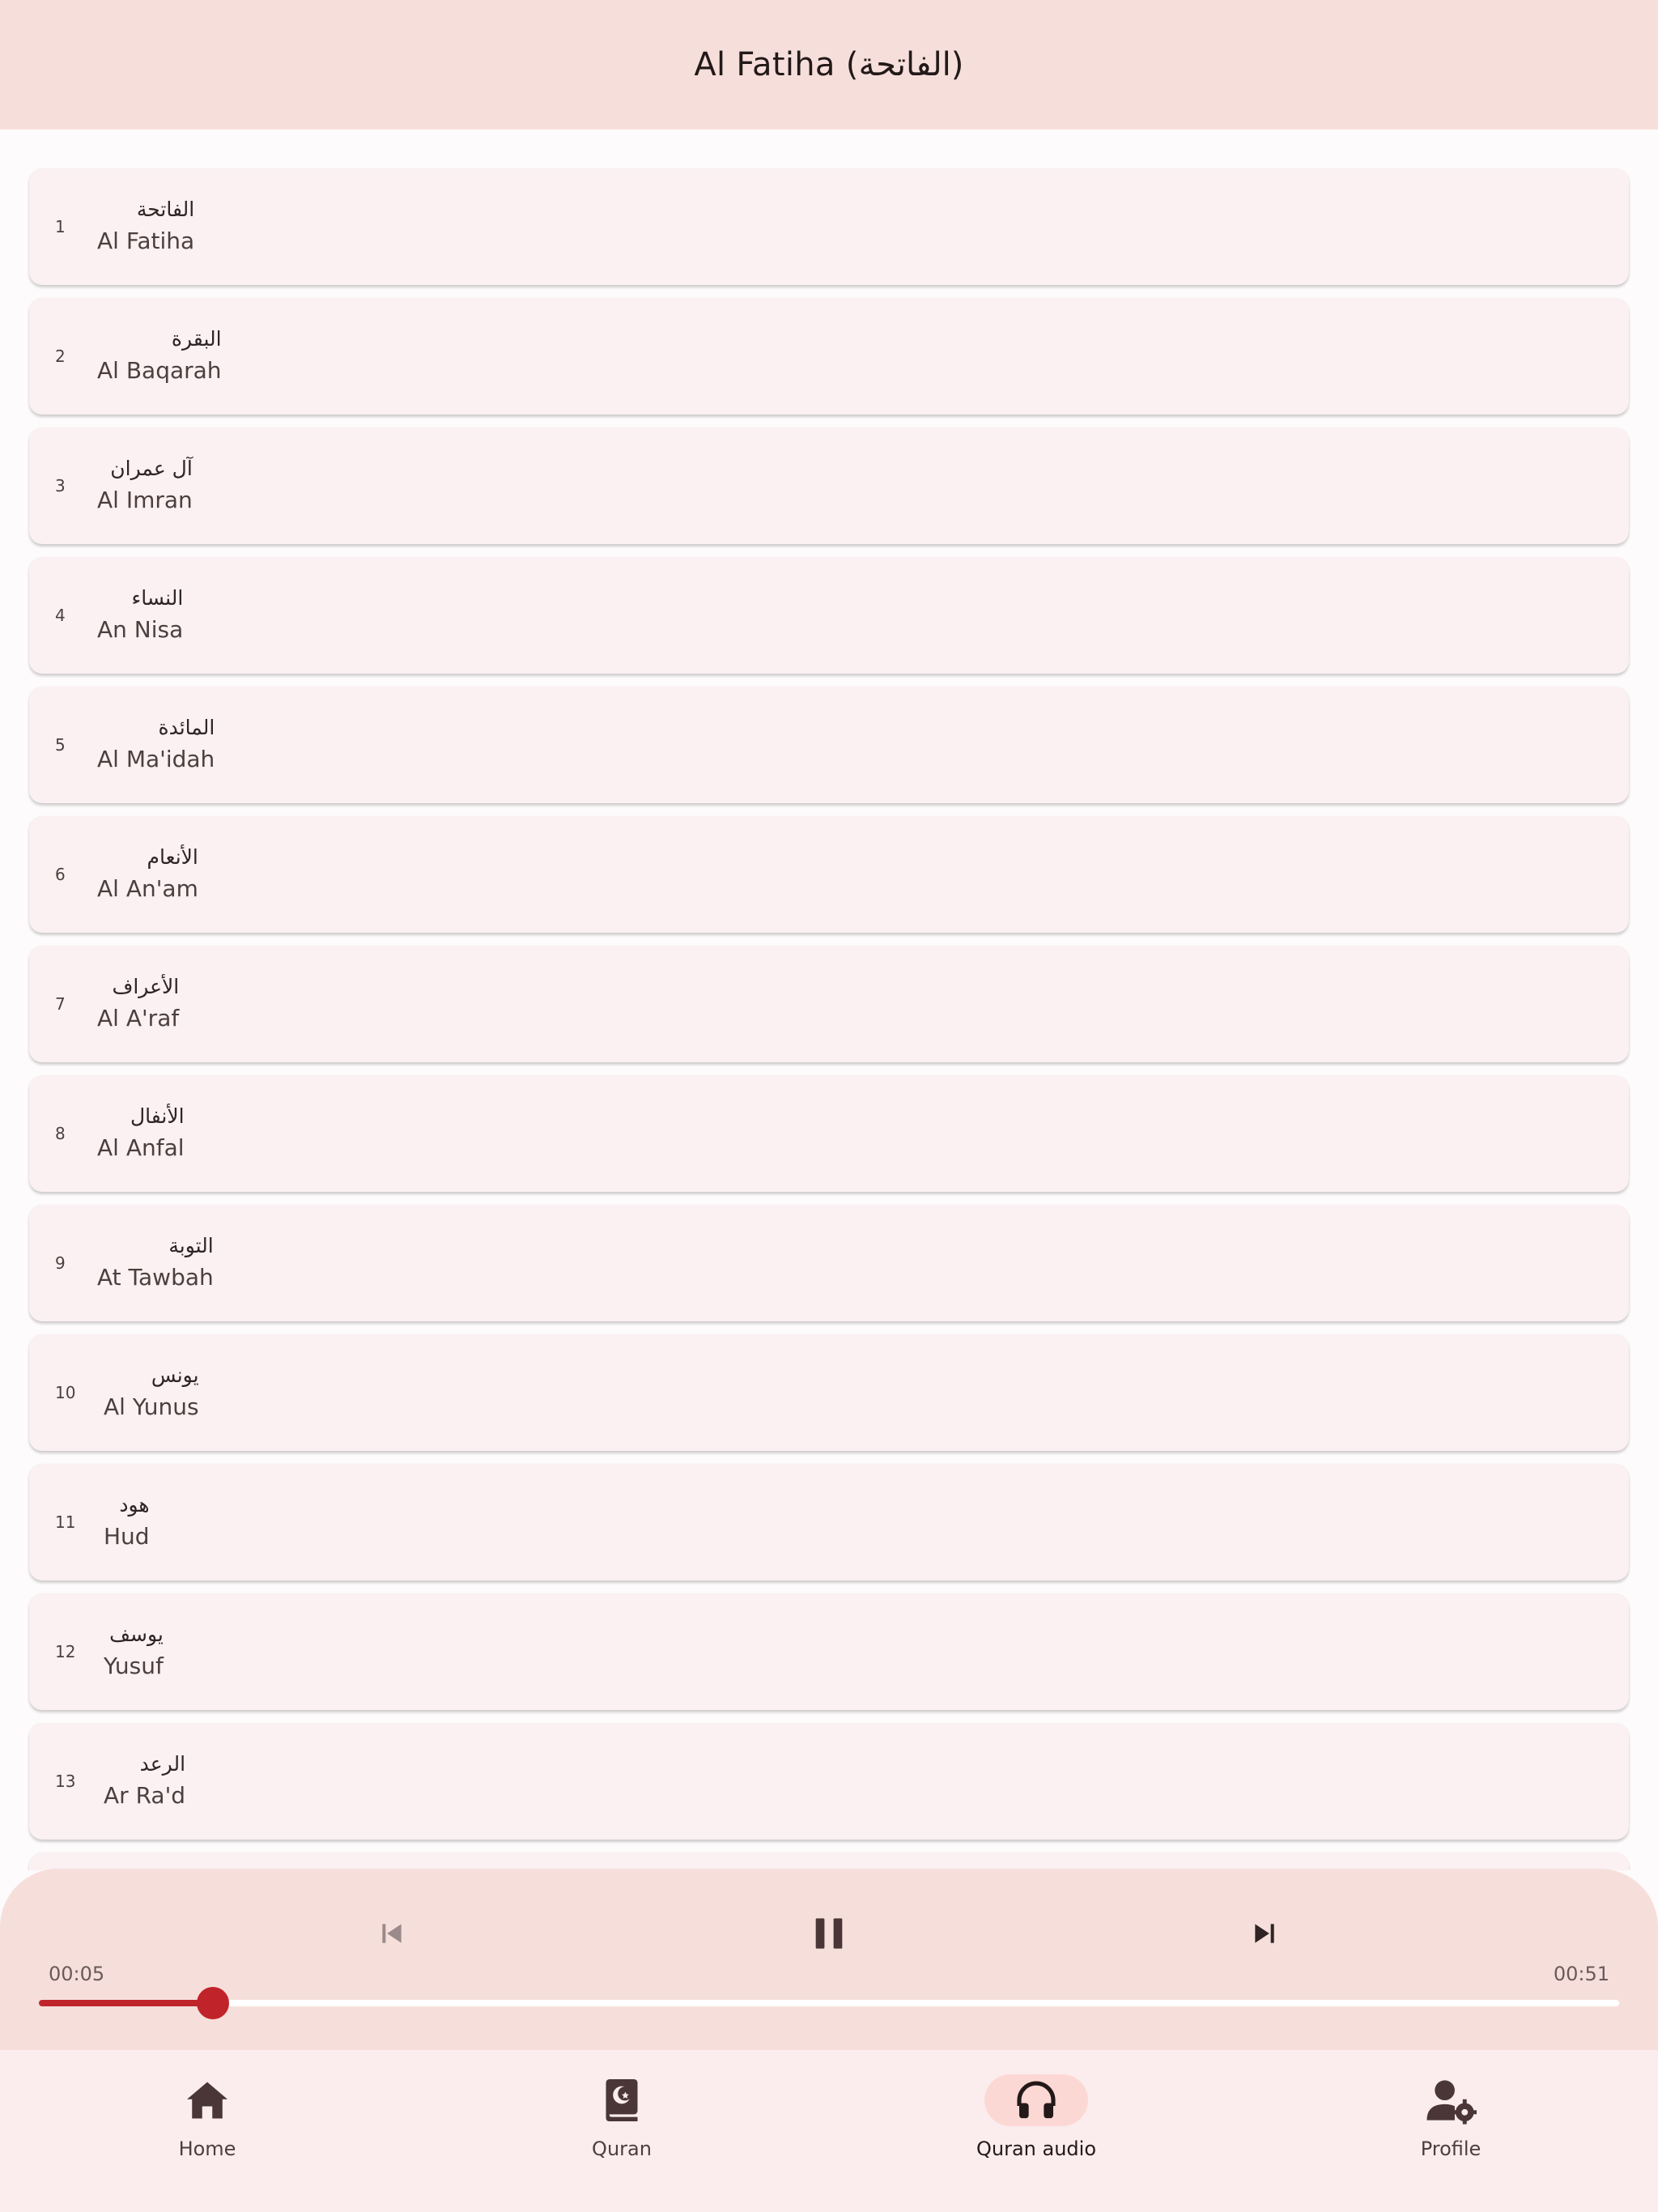 This screenshot has width=1658, height=2212. I want to click on surah-arabic-name: الرعد, so click(162, 1764).